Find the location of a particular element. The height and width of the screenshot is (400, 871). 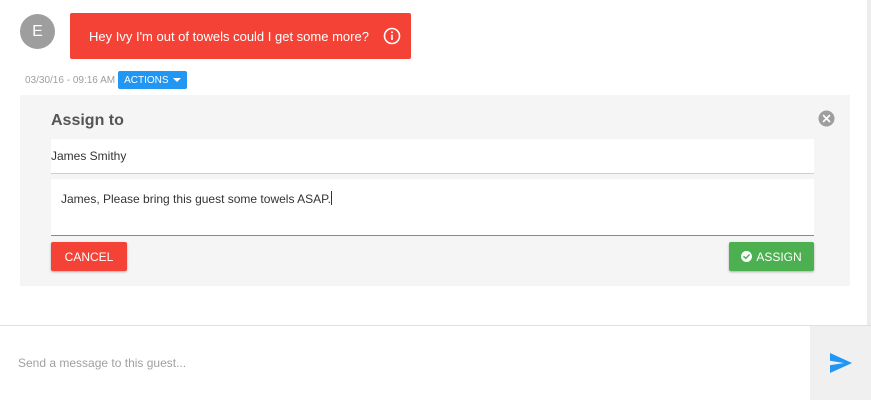

close-icon is located at coordinates (826, 118).